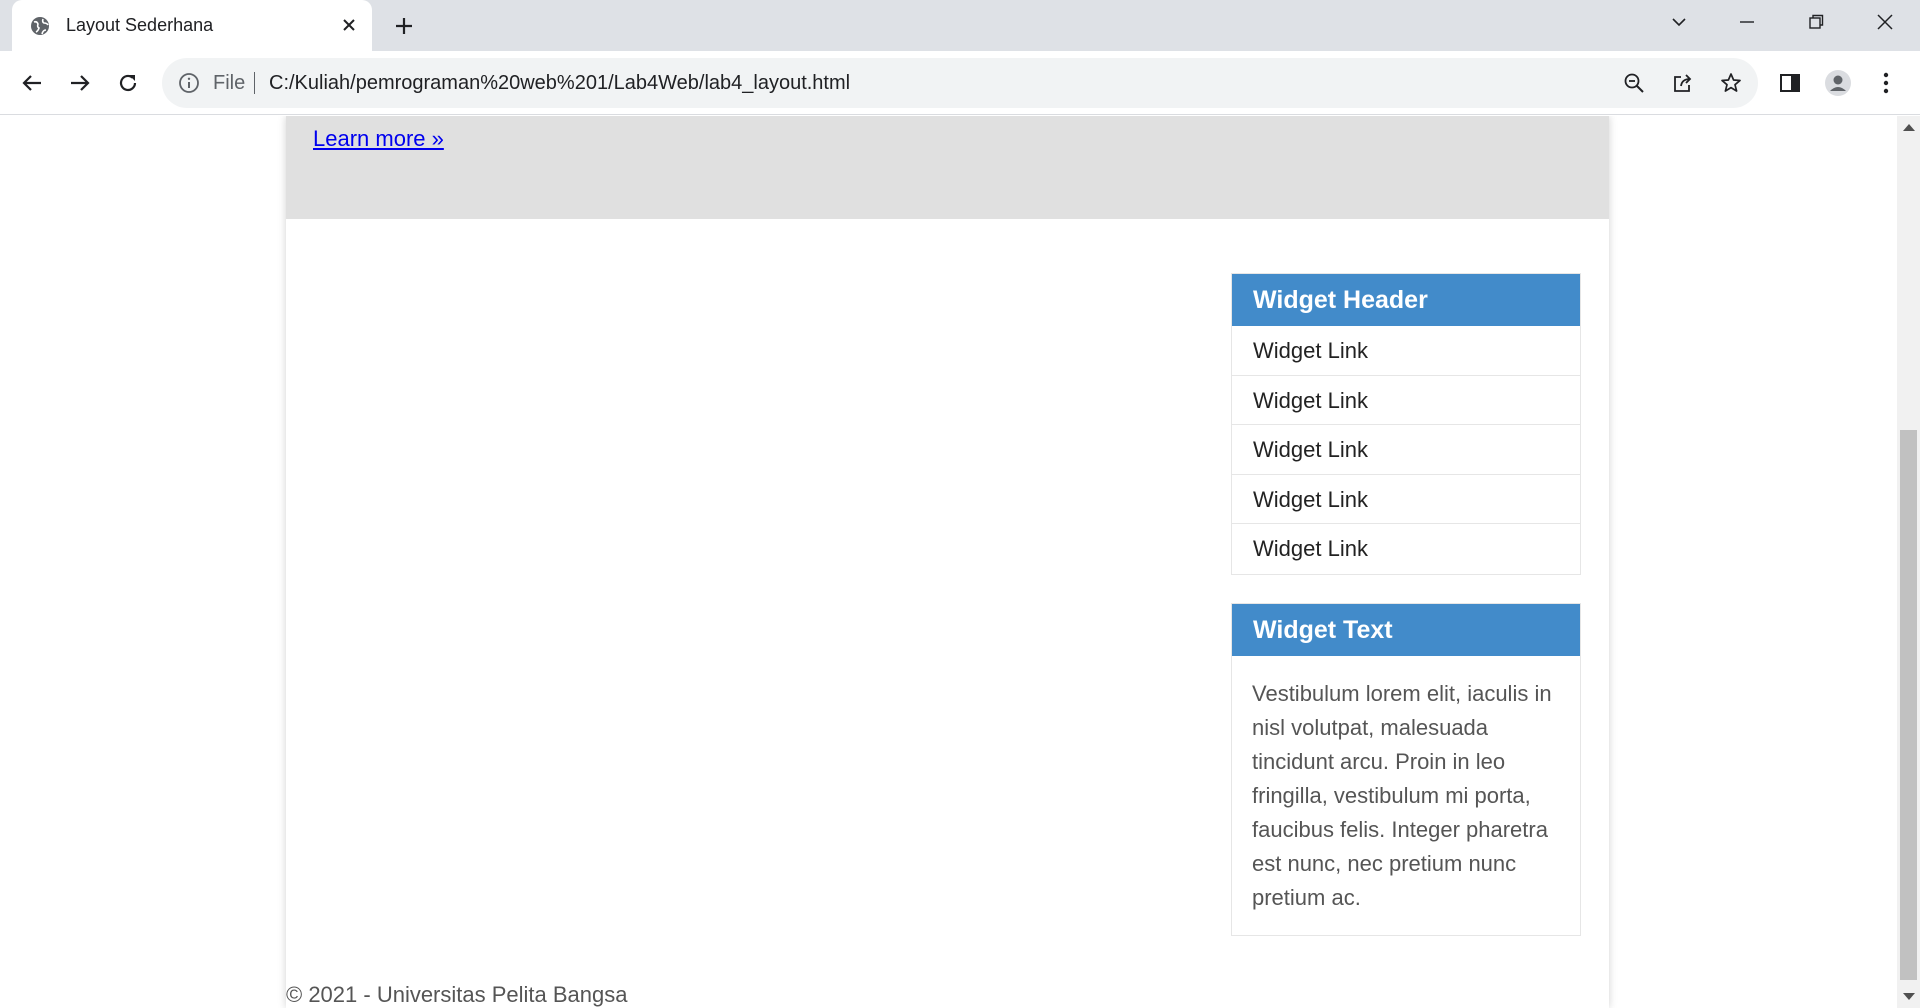 The width and height of the screenshot is (1920, 1008). Describe the element at coordinates (1909, 127) in the screenshot. I see `scroll-up-arrow-icon` at that location.